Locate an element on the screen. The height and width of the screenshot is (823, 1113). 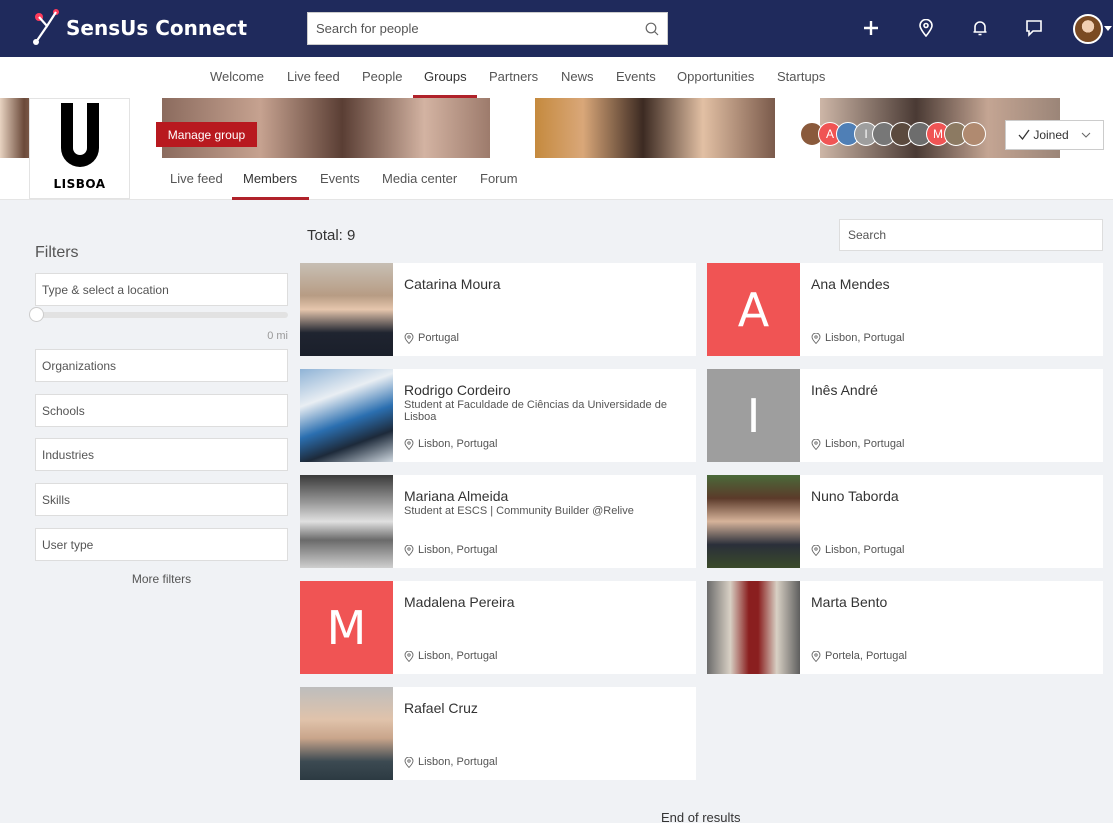
members-total: Total: 9 is located at coordinates (331, 235).